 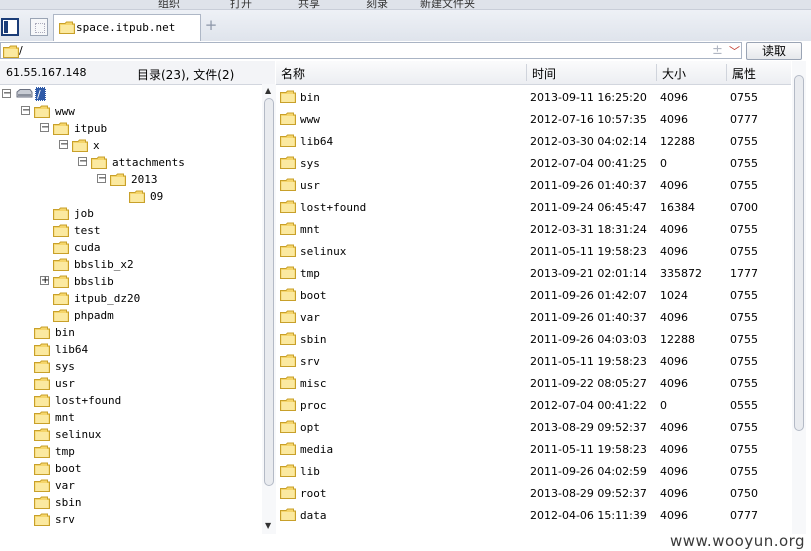 I want to click on tree-node: cuda, so click(x=131, y=247).